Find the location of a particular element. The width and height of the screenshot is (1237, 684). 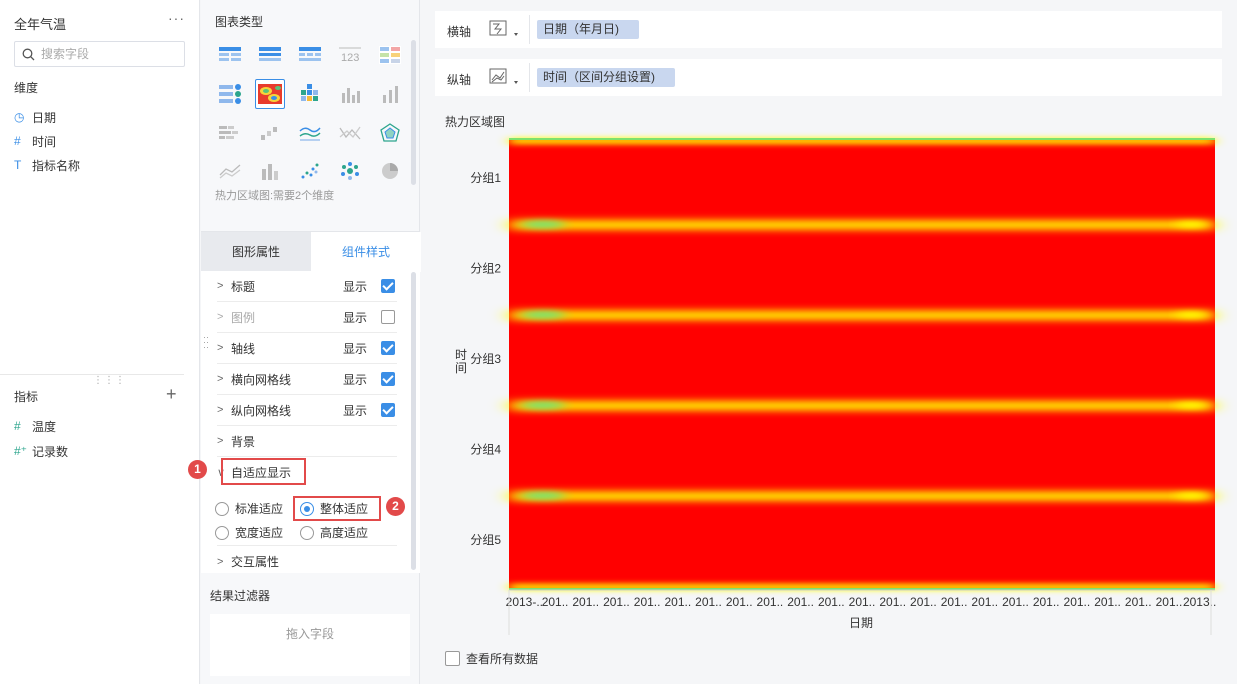

dimension-field-indicator-name: T 指标名称 is located at coordinates (47, 165).